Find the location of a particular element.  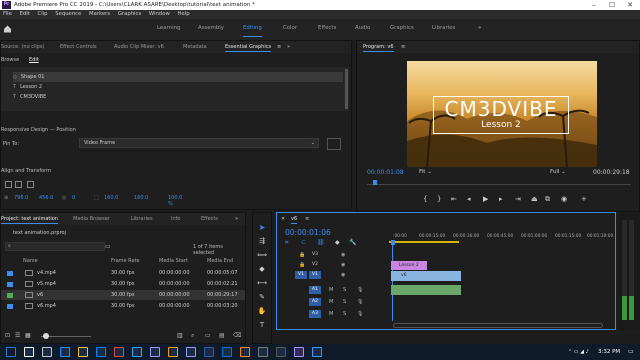

col-frame-rate: Frame Rate is located at coordinates (125, 261).